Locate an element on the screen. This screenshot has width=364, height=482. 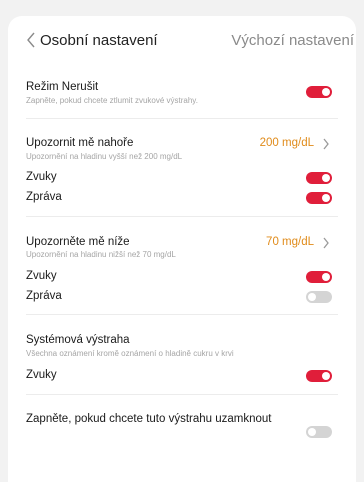
low-alert-value: 70 mg/dL is located at coordinates (290, 242).